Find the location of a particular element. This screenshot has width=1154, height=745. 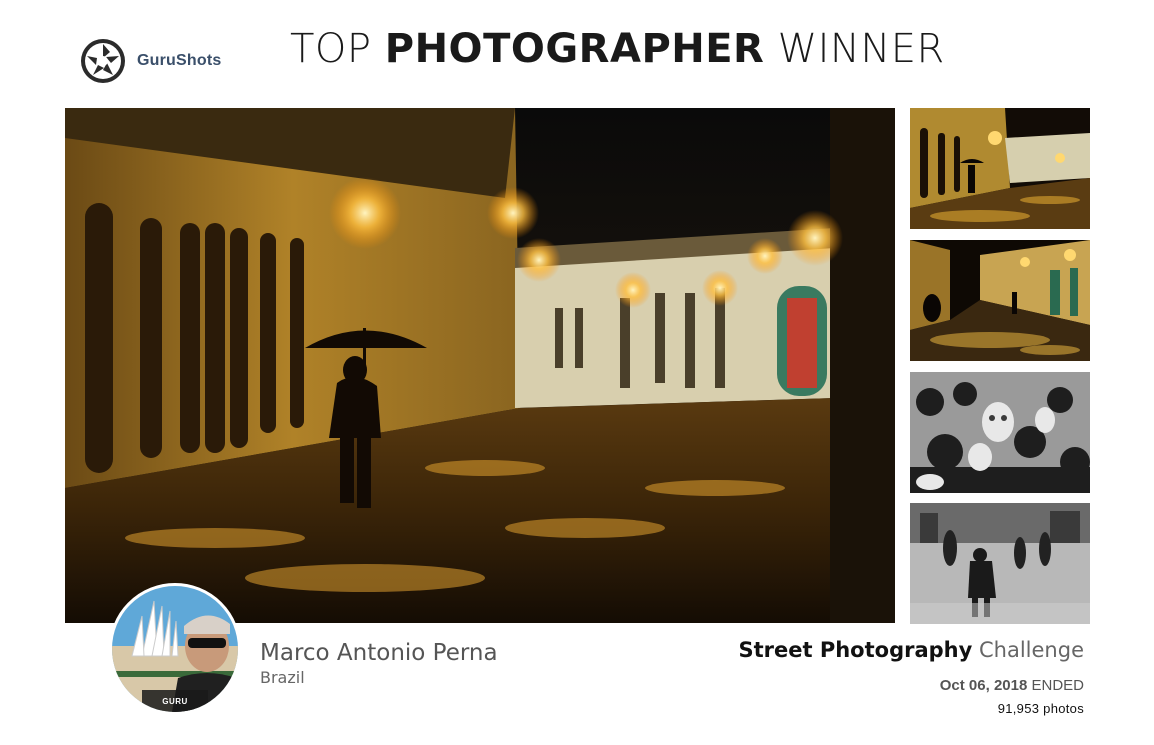

guru-badge: GURU is located at coordinates (175, 701).